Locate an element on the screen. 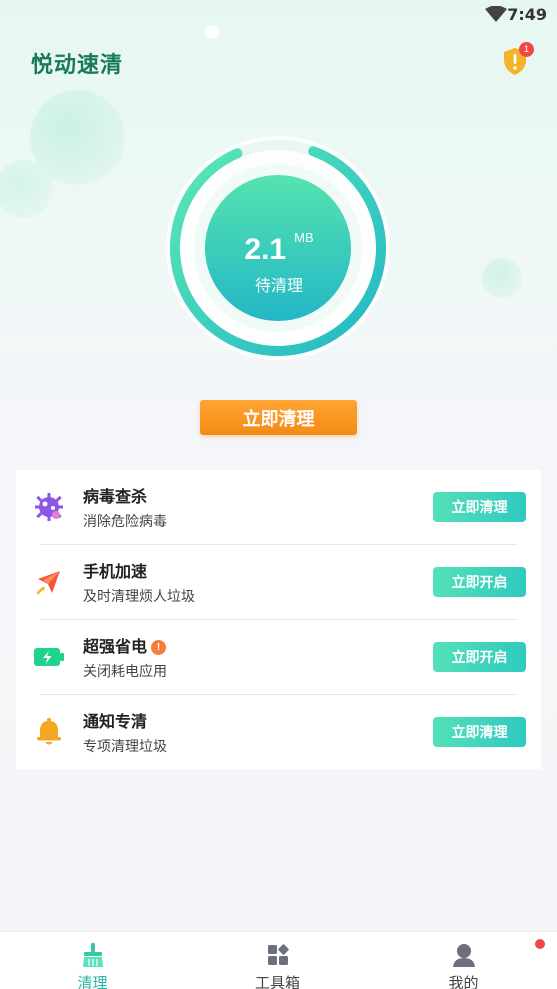 The width and height of the screenshot is (557, 989). gauge-readout: 2.1 MB 待清理 is located at coordinates (279, 251).